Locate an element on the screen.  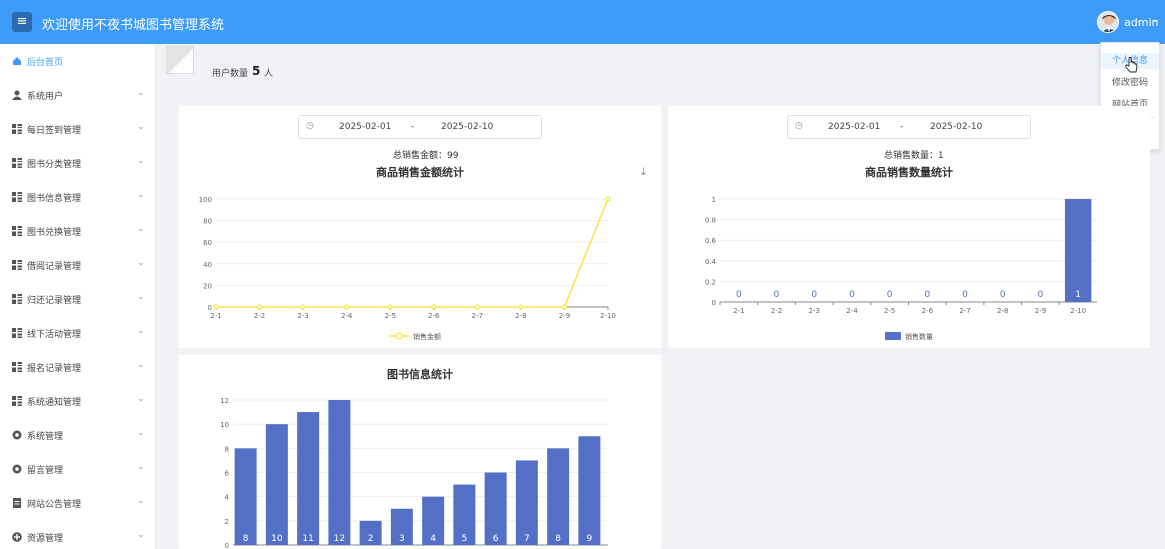
dropdown-item-change-password: 修改密码 is located at coordinates (1130, 83).